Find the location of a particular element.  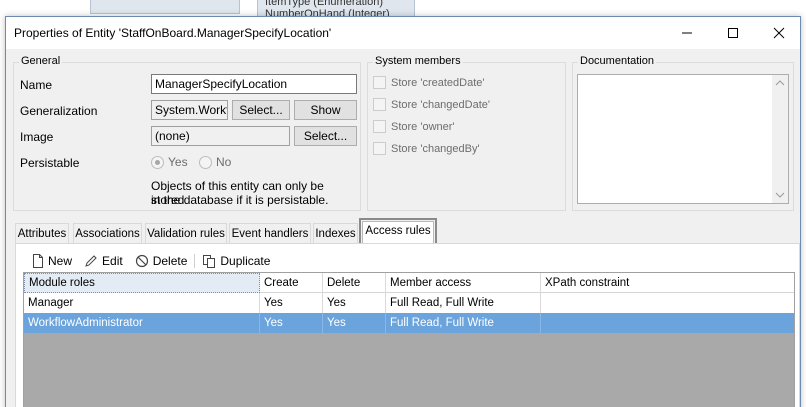

tab-associations: Associations is located at coordinates (107, 233).